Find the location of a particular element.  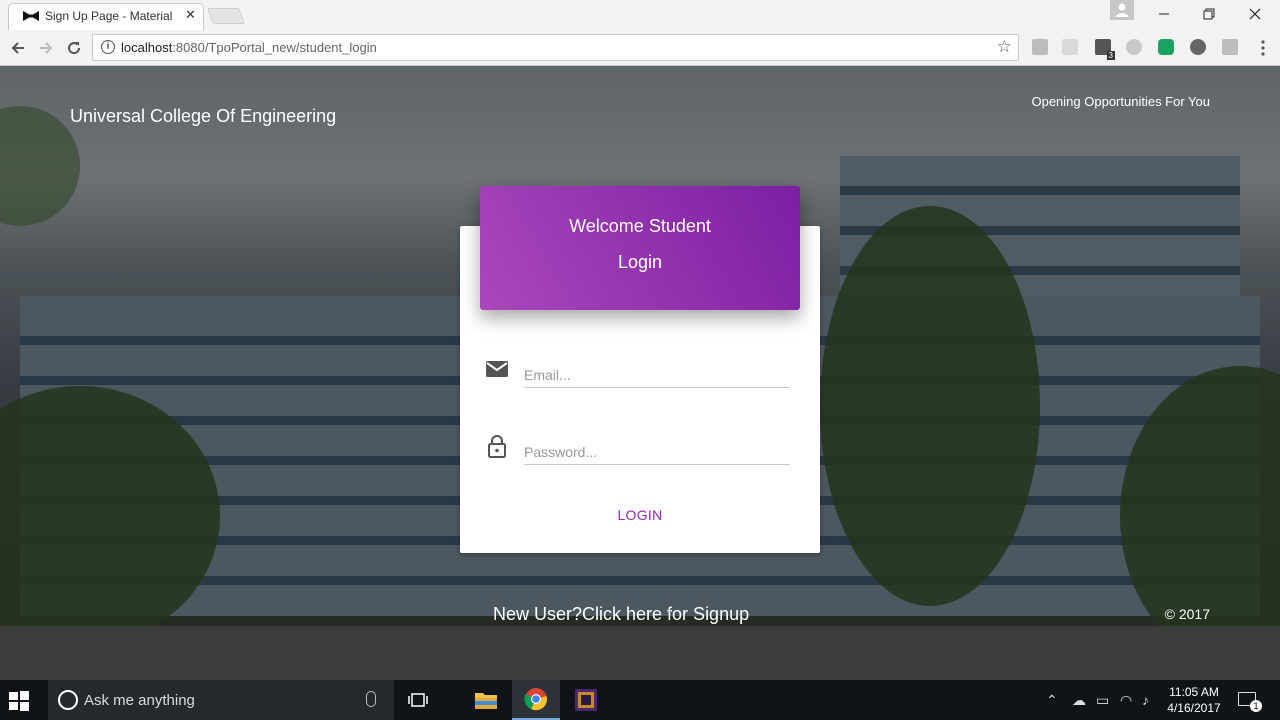

cortana-icon is located at coordinates (68, 700).